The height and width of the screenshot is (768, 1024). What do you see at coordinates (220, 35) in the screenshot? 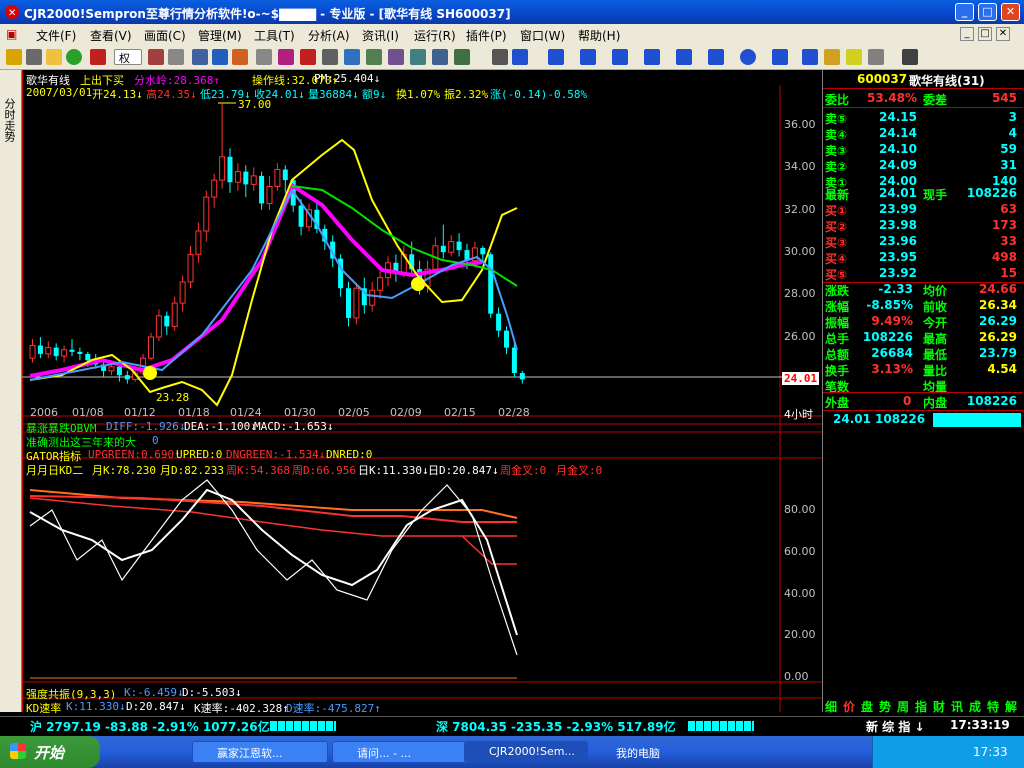
I see `menu-manage: 管理(M)` at bounding box center [220, 35].